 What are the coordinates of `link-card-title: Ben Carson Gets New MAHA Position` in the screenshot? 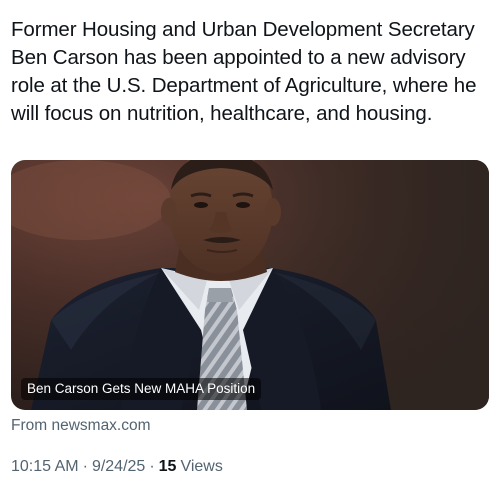 It's located at (141, 389).